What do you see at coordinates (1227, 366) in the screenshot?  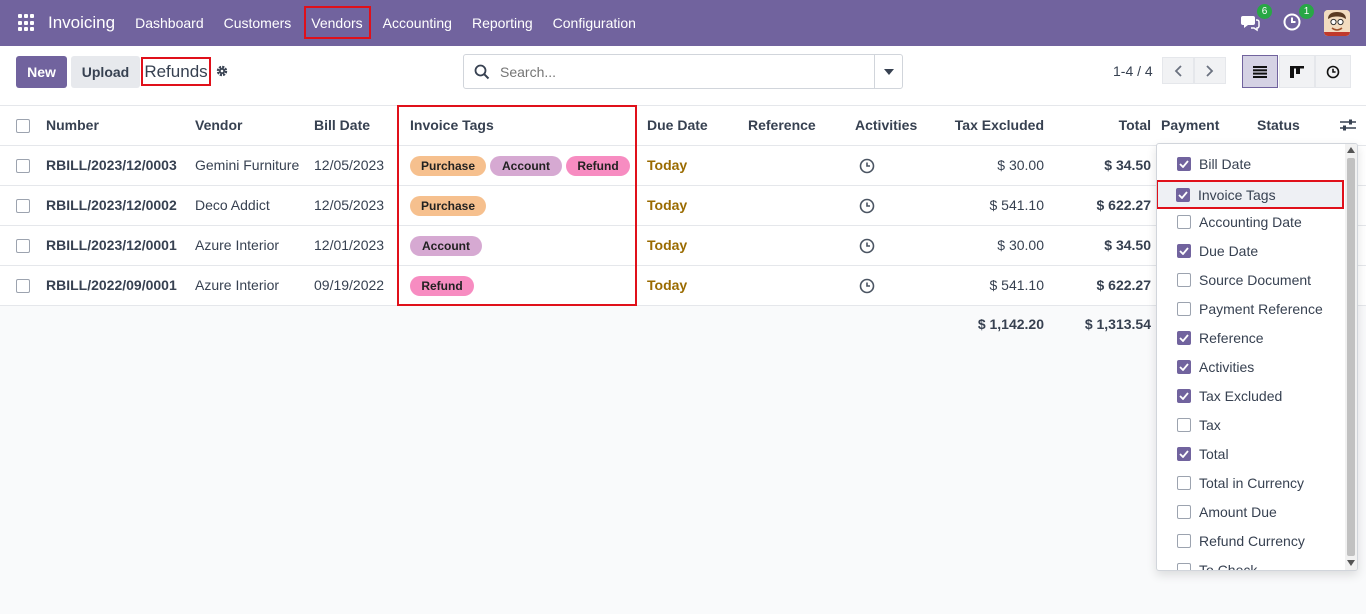 I see `optional-column-label: Activities` at bounding box center [1227, 366].